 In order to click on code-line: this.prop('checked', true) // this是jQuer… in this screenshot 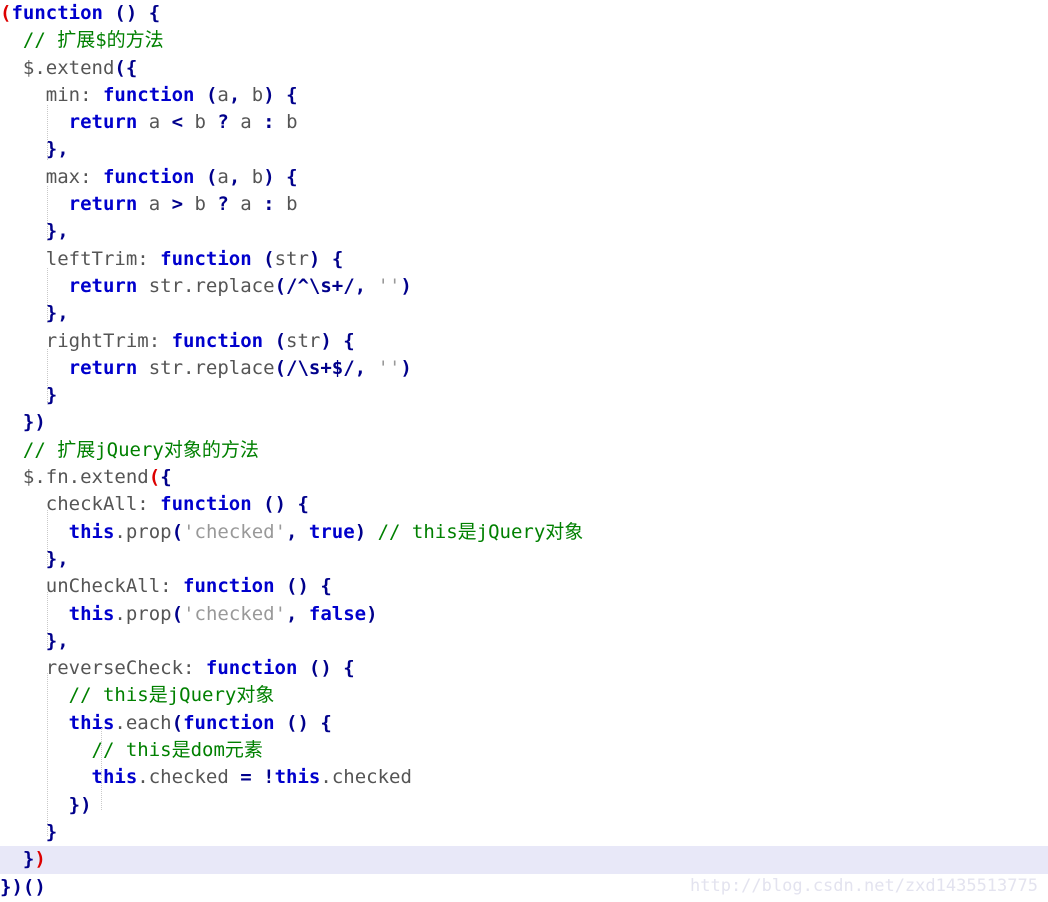, I will do `click(524, 532)`.